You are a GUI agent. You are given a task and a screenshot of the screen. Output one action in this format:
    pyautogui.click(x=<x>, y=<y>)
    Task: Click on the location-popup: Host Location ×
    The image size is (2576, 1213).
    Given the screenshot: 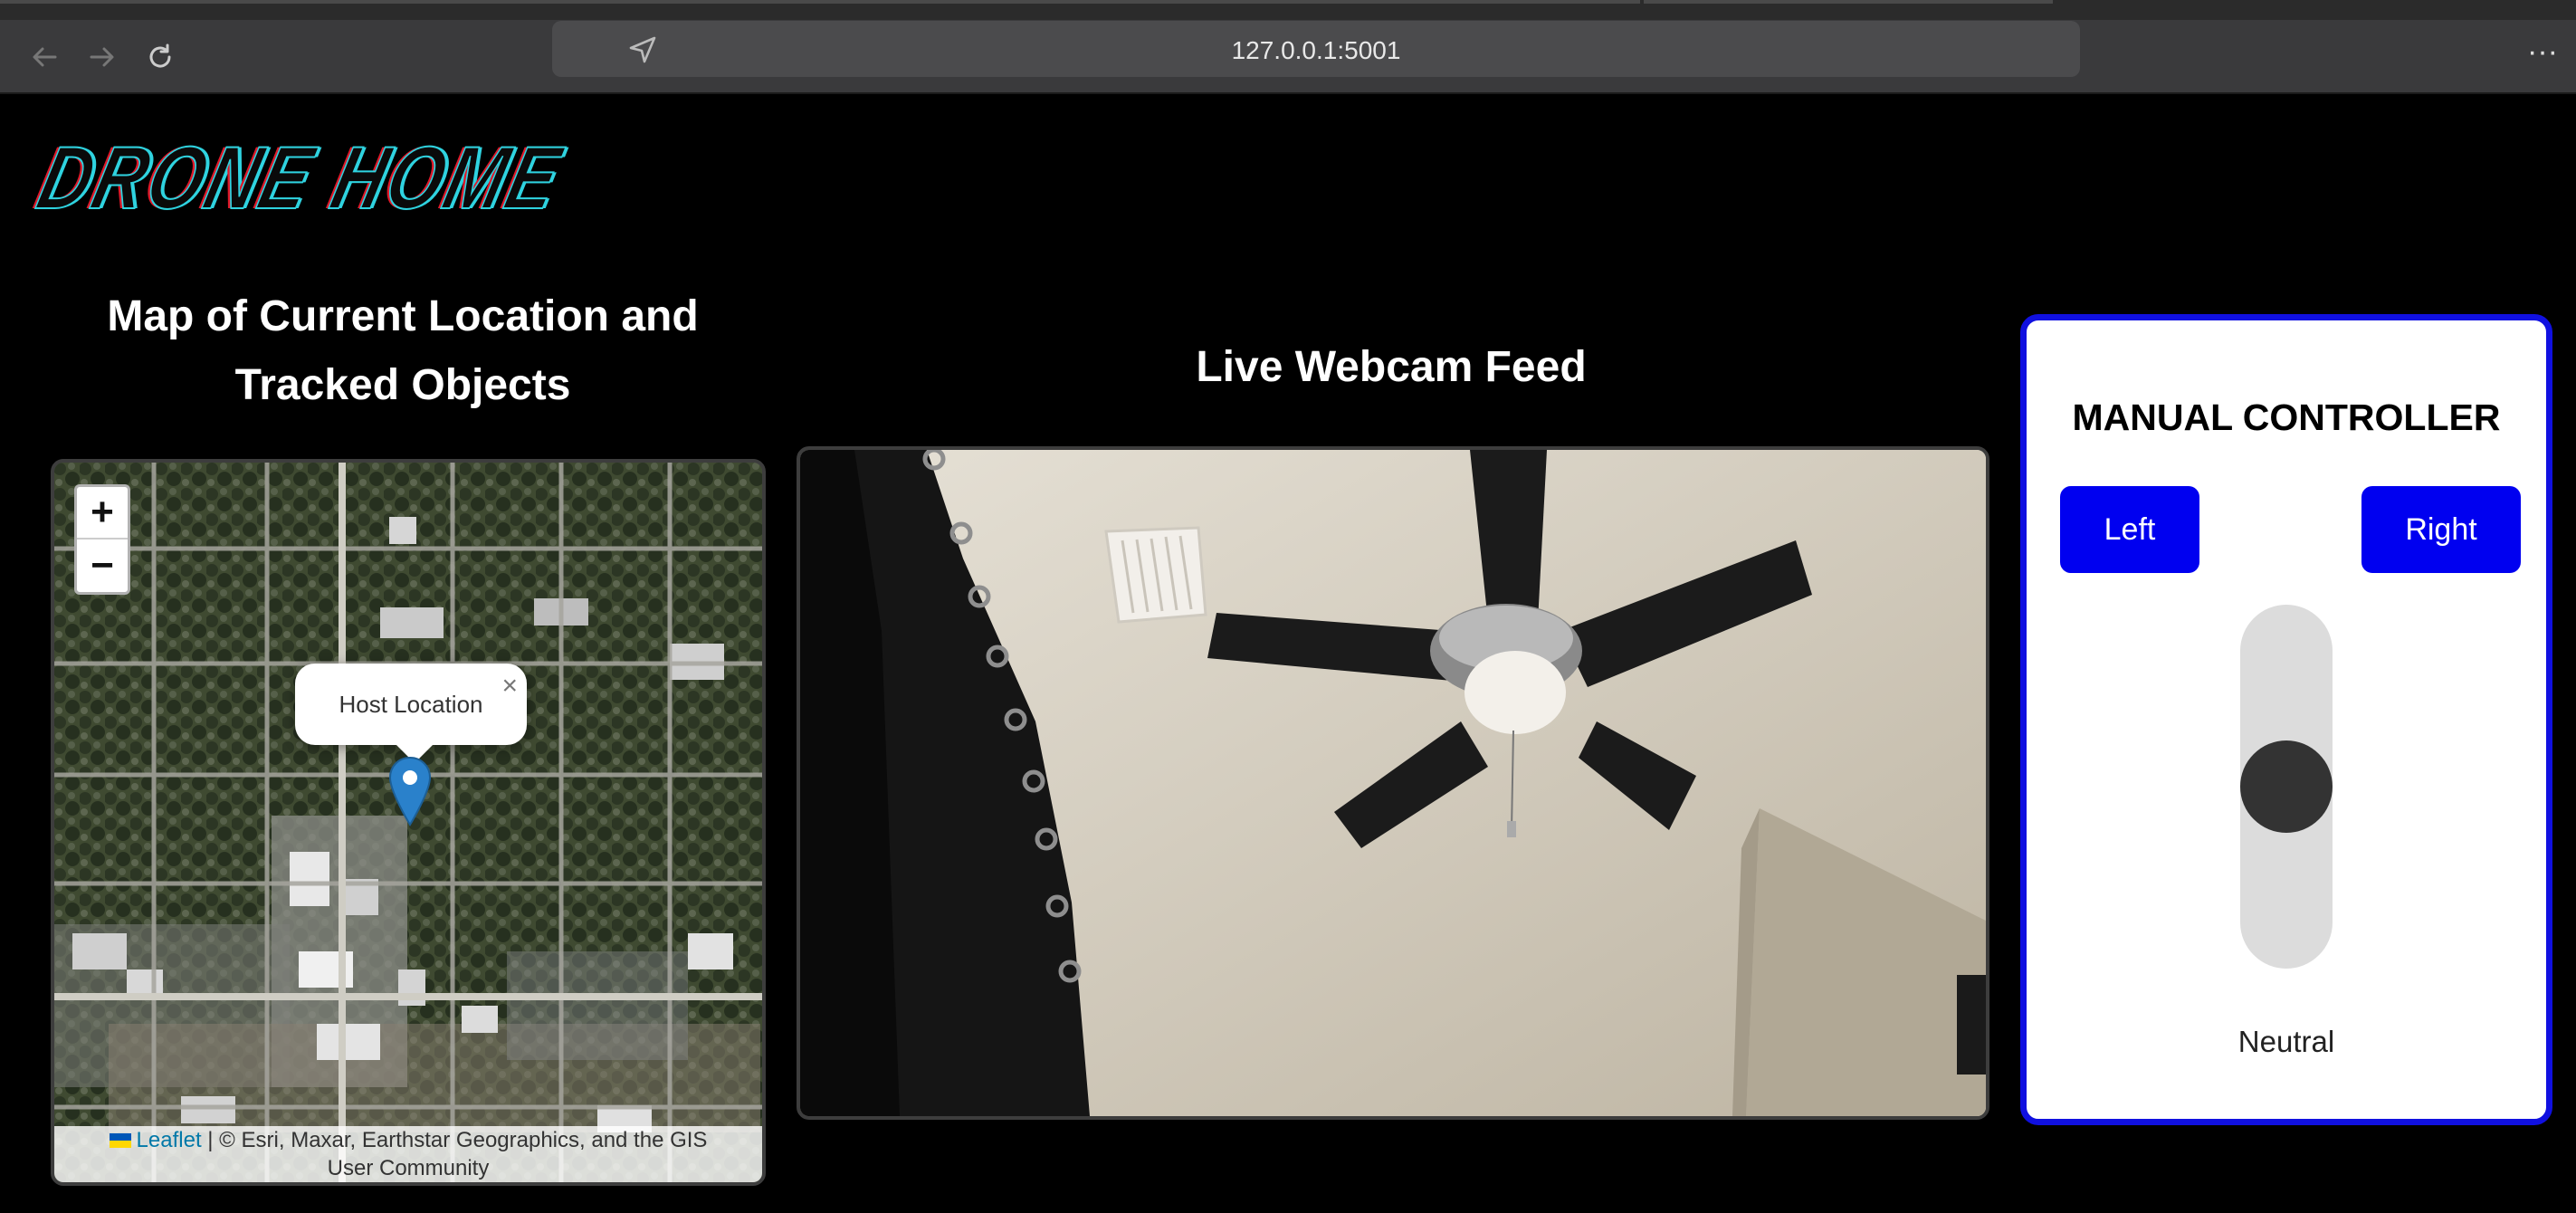 What is the action you would take?
    pyautogui.click(x=411, y=713)
    